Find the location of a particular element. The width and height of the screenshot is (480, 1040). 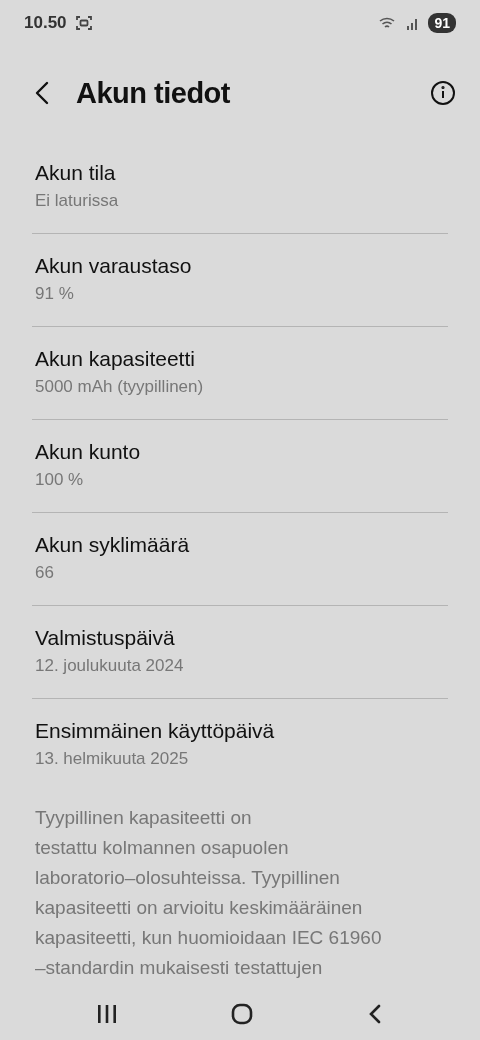

item-value: 100 % is located at coordinates (60, 480).